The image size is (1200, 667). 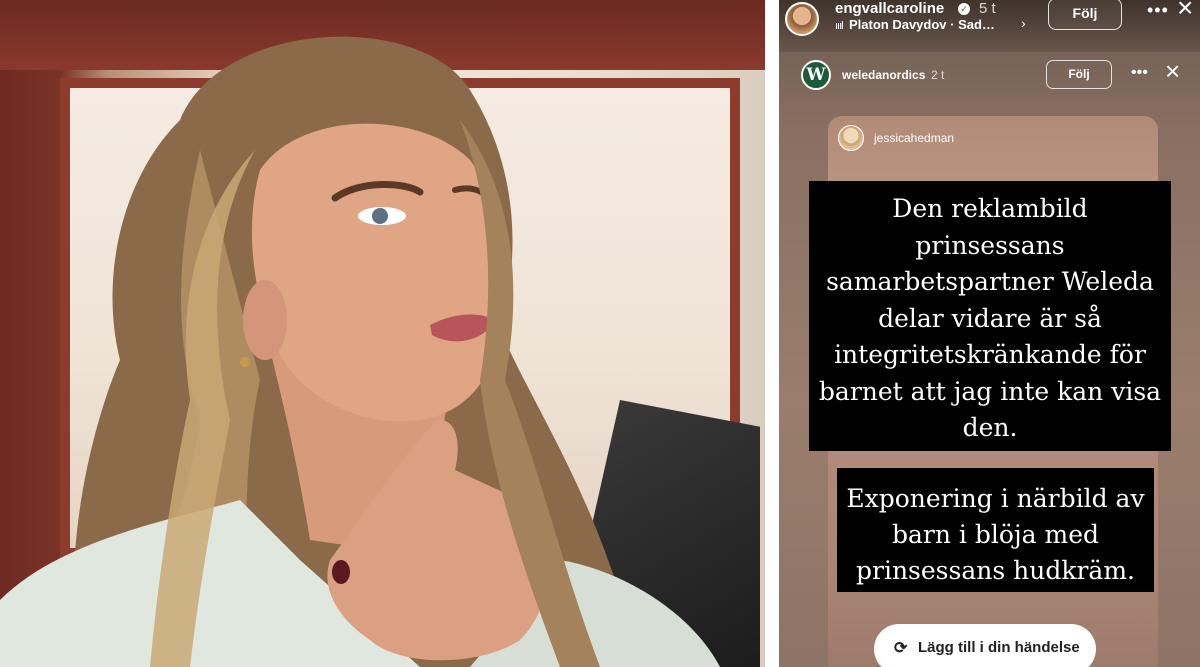 I want to click on close-icon: ×, so click(x=1185, y=11).